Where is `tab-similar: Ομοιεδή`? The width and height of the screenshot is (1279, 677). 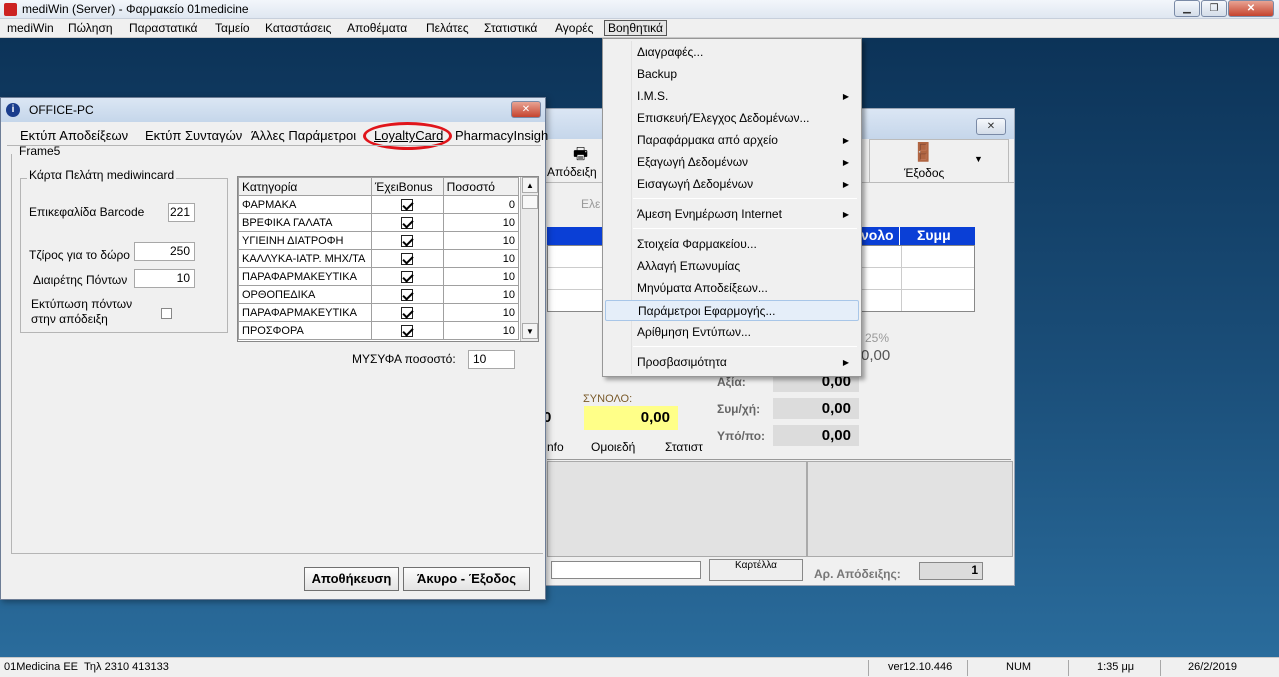
tab-similar: Ομοιεδή is located at coordinates (613, 447).